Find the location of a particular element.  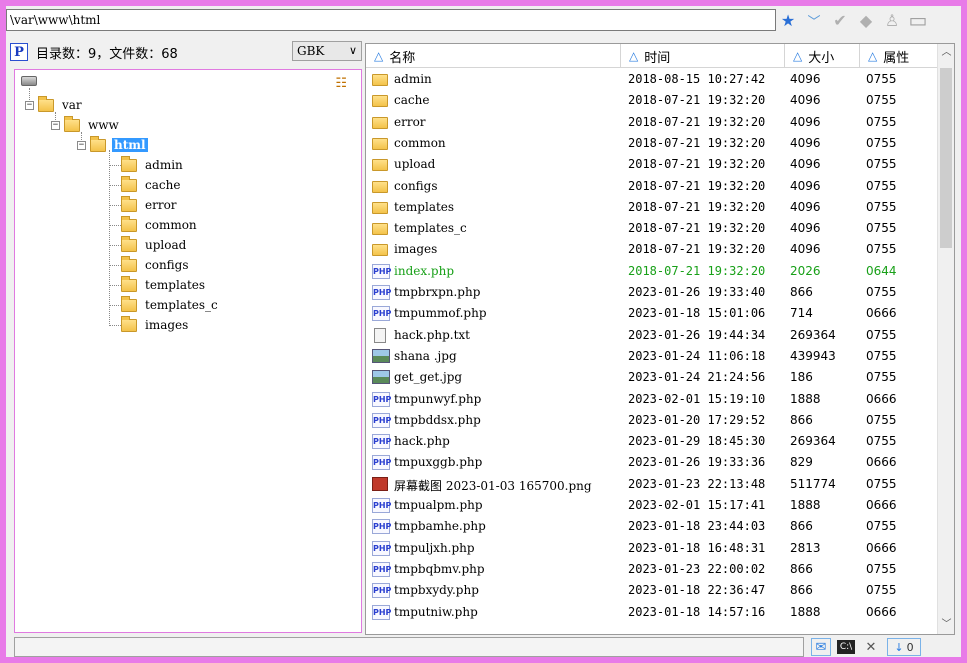

column-size-header: △ 大小 is located at coordinates (822, 56).